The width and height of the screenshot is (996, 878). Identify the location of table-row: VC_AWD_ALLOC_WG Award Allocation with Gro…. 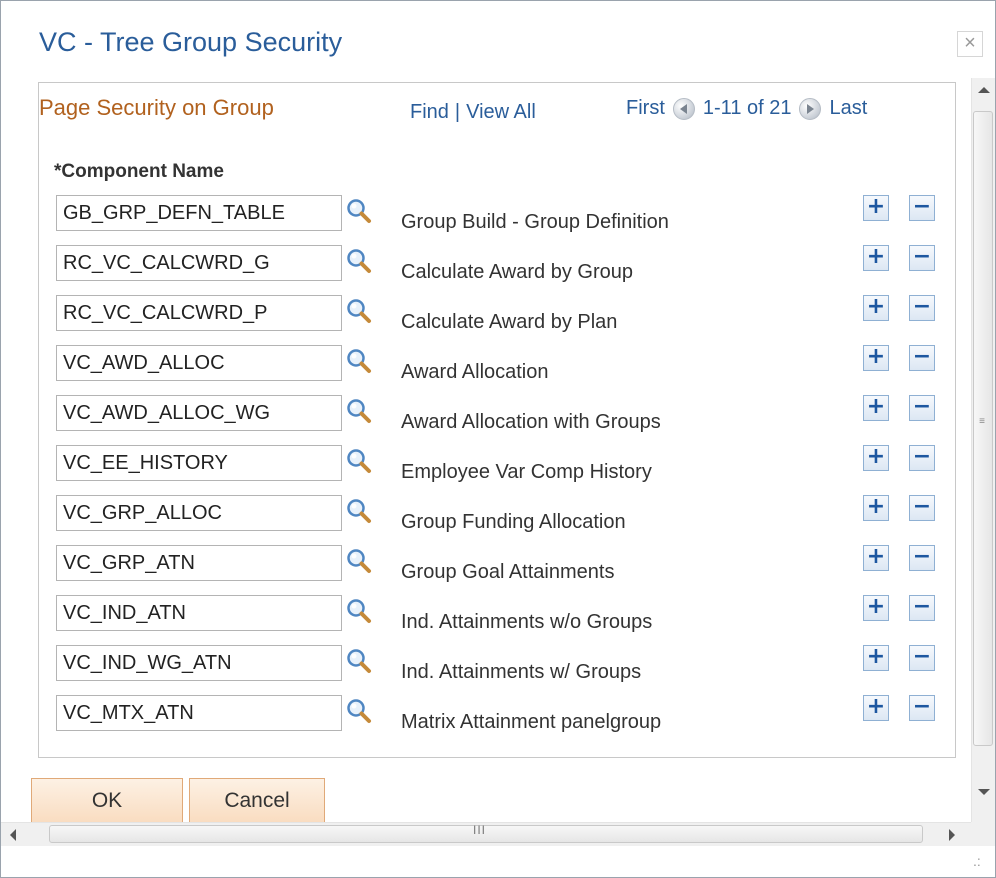
(497, 415).